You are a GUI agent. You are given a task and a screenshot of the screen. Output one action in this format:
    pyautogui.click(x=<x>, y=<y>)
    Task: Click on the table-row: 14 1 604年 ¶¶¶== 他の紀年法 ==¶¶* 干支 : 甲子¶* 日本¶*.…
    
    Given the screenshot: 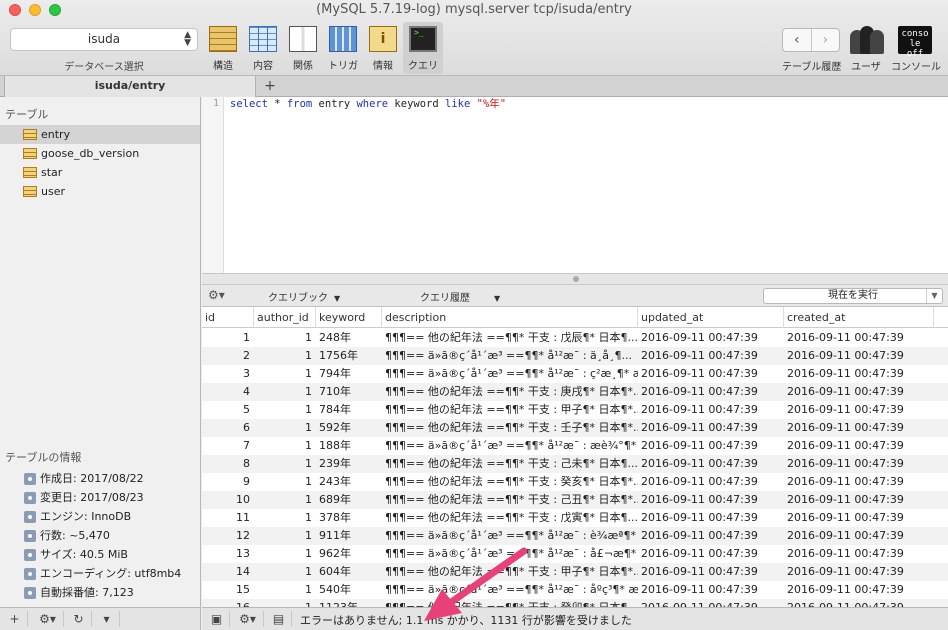 What is the action you would take?
    pyautogui.click(x=575, y=572)
    